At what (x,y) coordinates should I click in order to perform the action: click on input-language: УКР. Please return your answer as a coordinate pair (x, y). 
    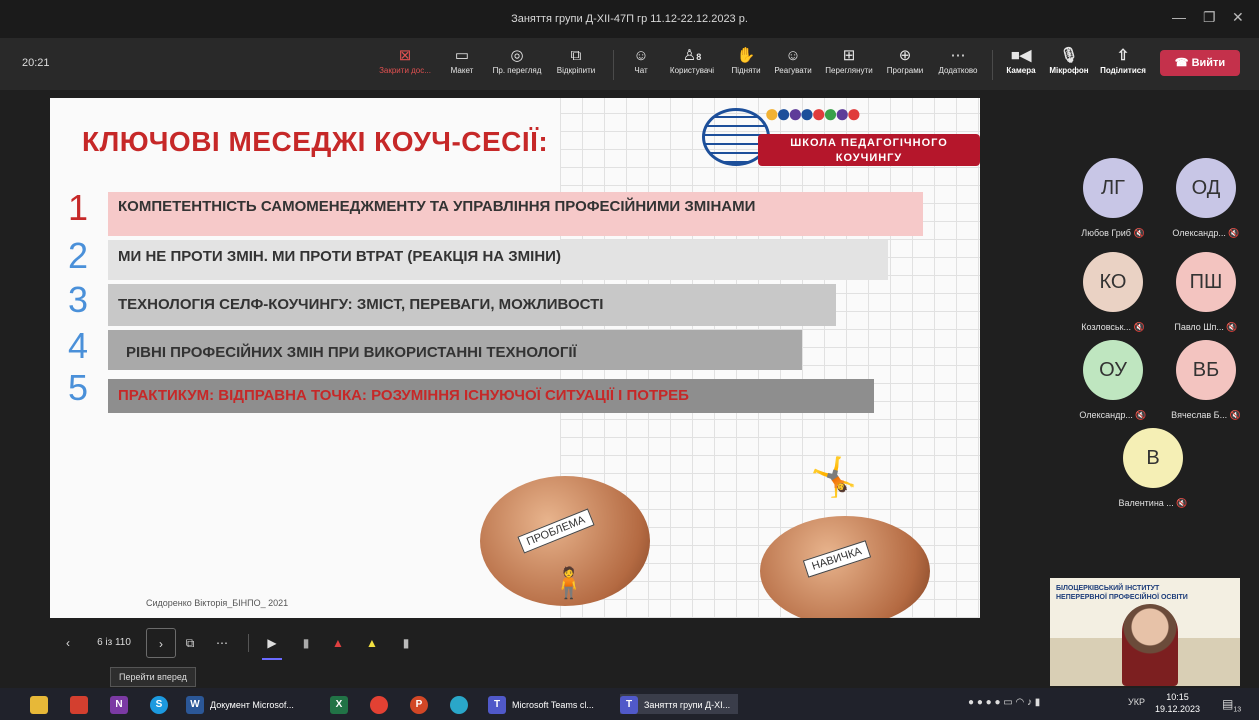
    Looking at the image, I should click on (1136, 702).